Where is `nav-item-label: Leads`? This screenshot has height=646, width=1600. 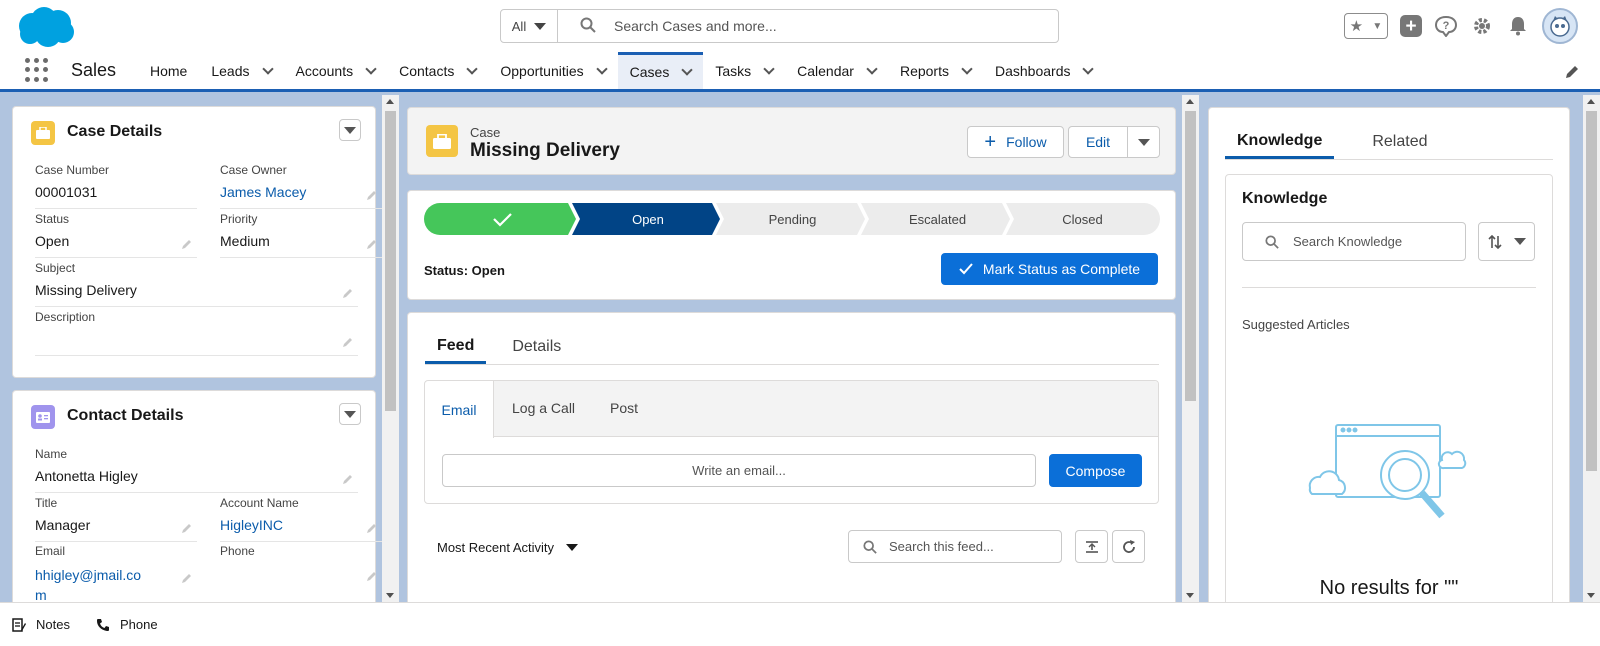 nav-item-label: Leads is located at coordinates (230, 70).